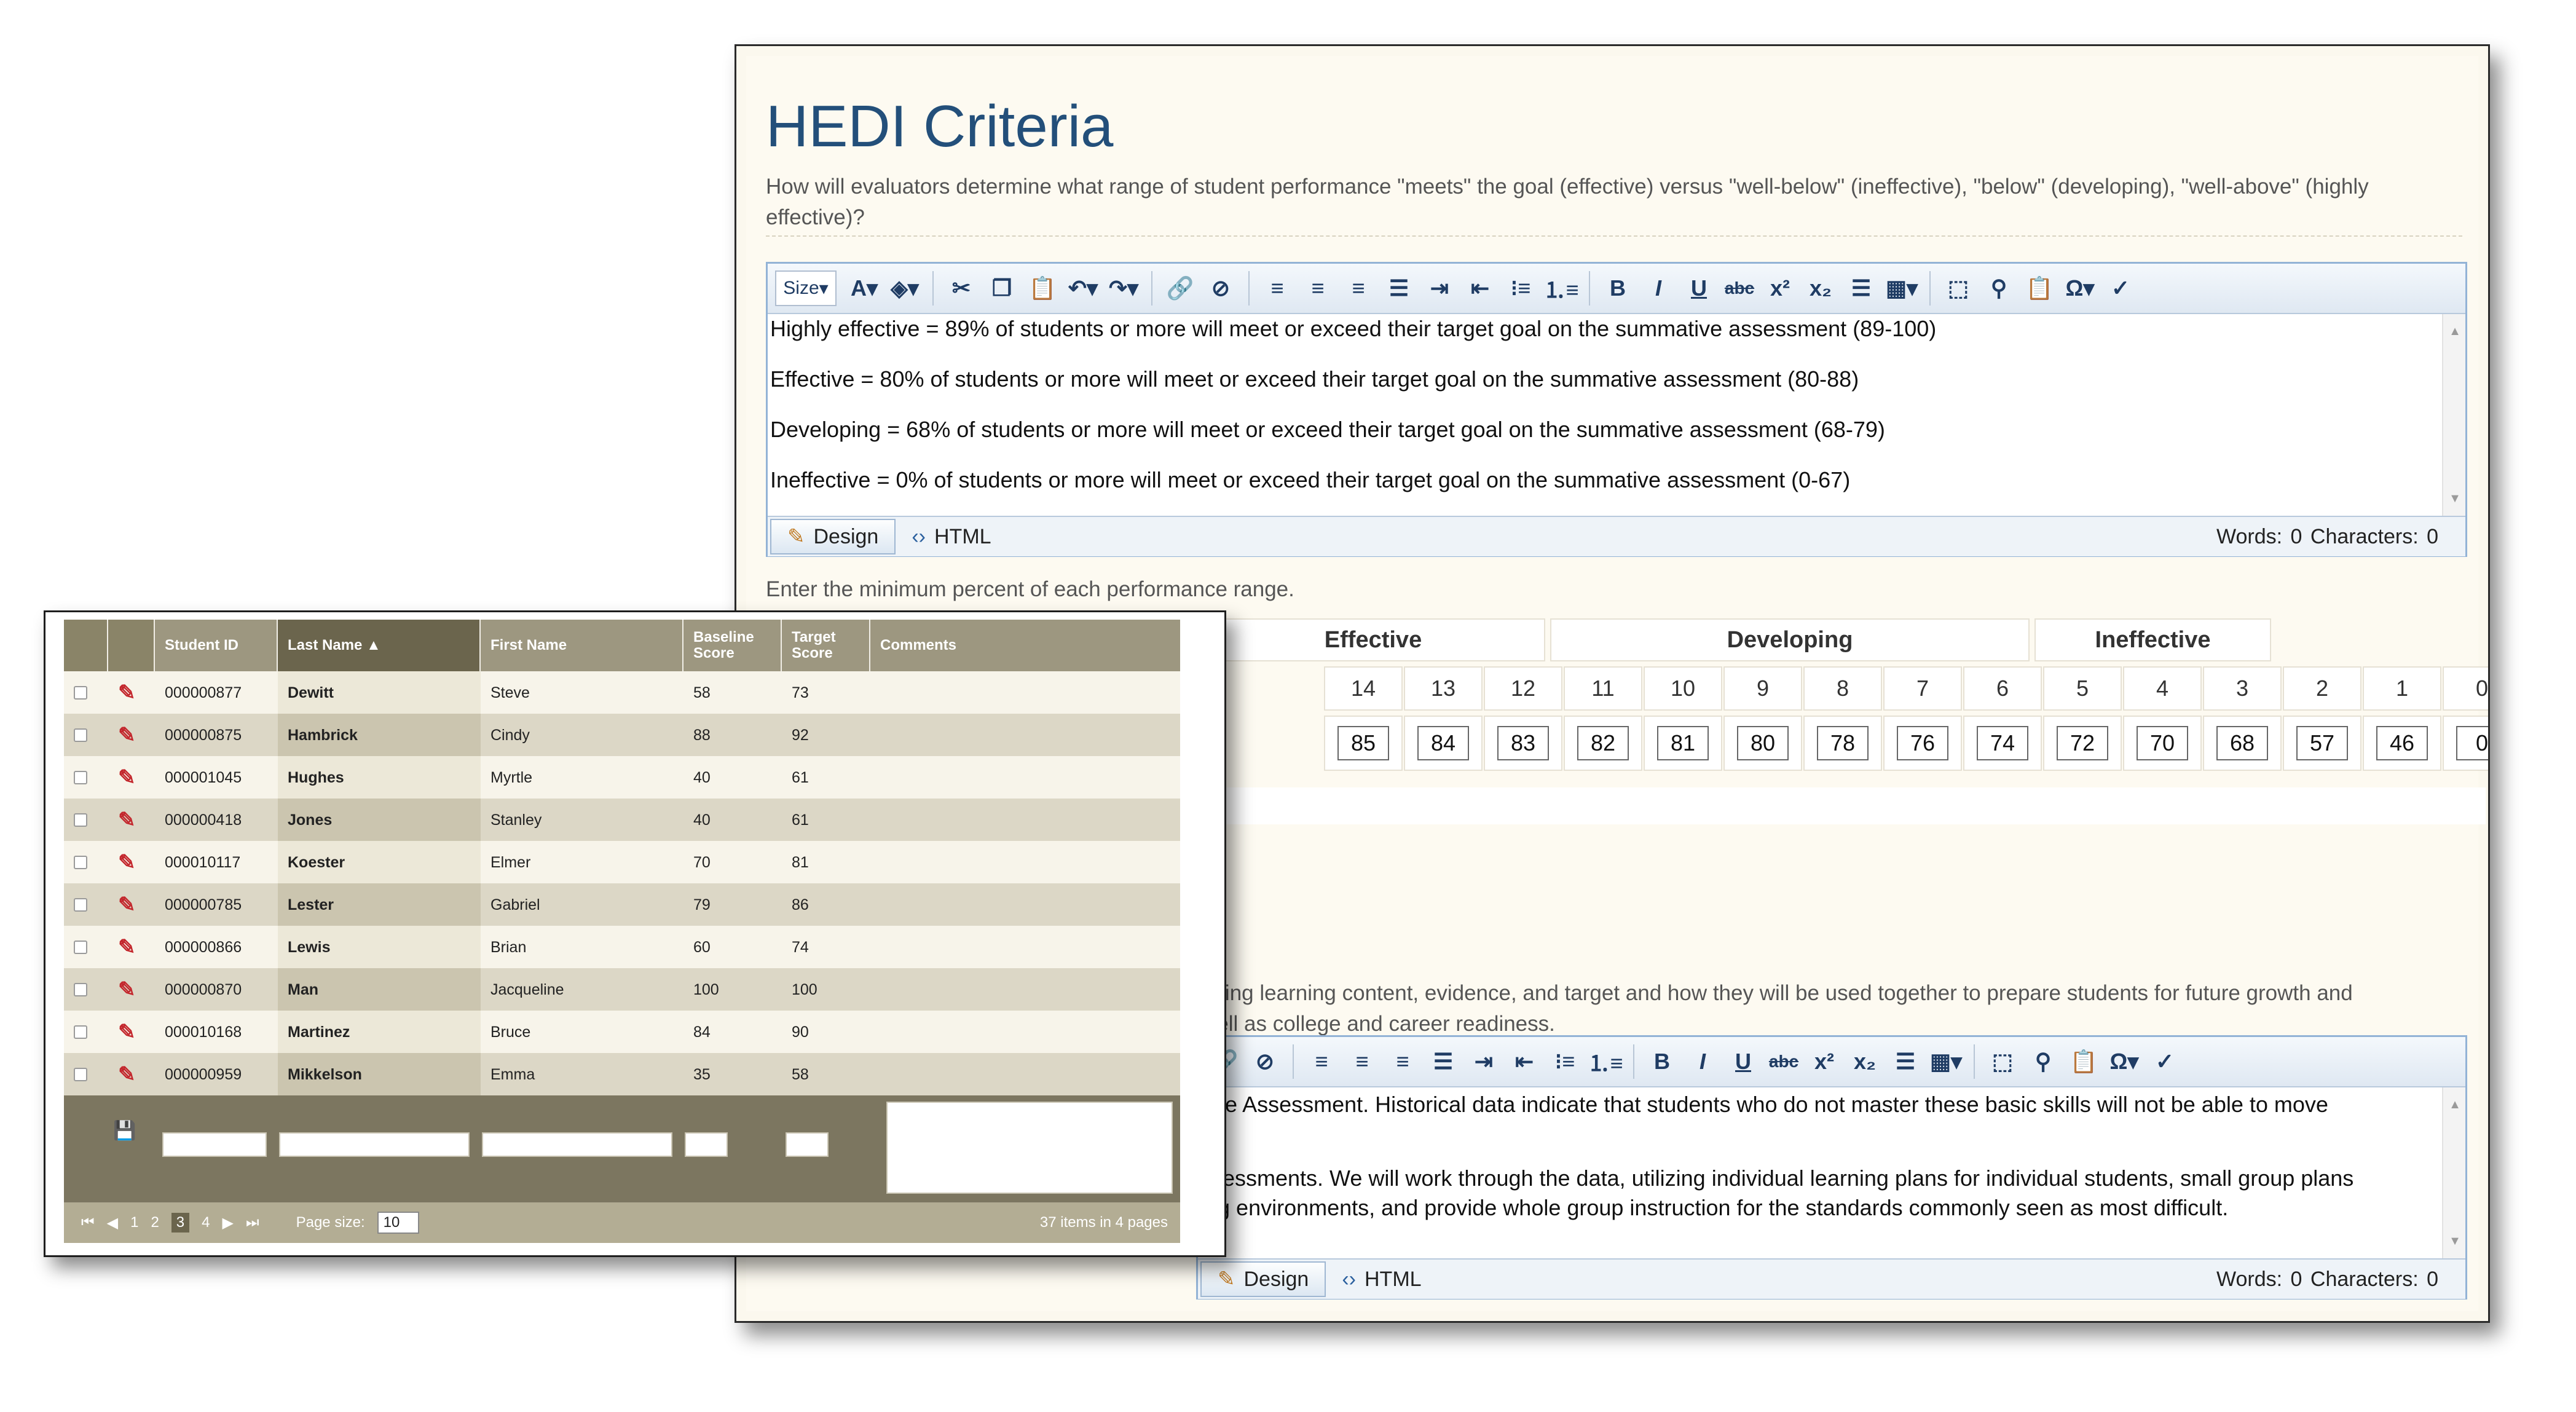  Describe the element at coordinates (808, 1144) in the screenshot. I see `target-score-input` at that location.